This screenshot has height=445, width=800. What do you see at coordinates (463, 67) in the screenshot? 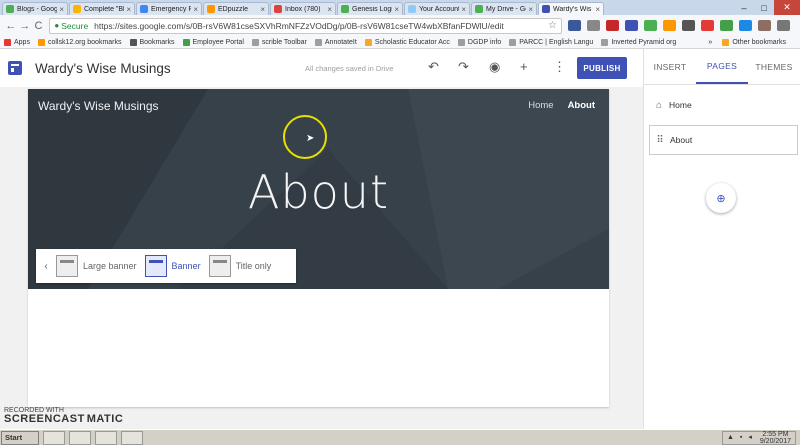
I see `redo-icon: ↷` at bounding box center [463, 67].